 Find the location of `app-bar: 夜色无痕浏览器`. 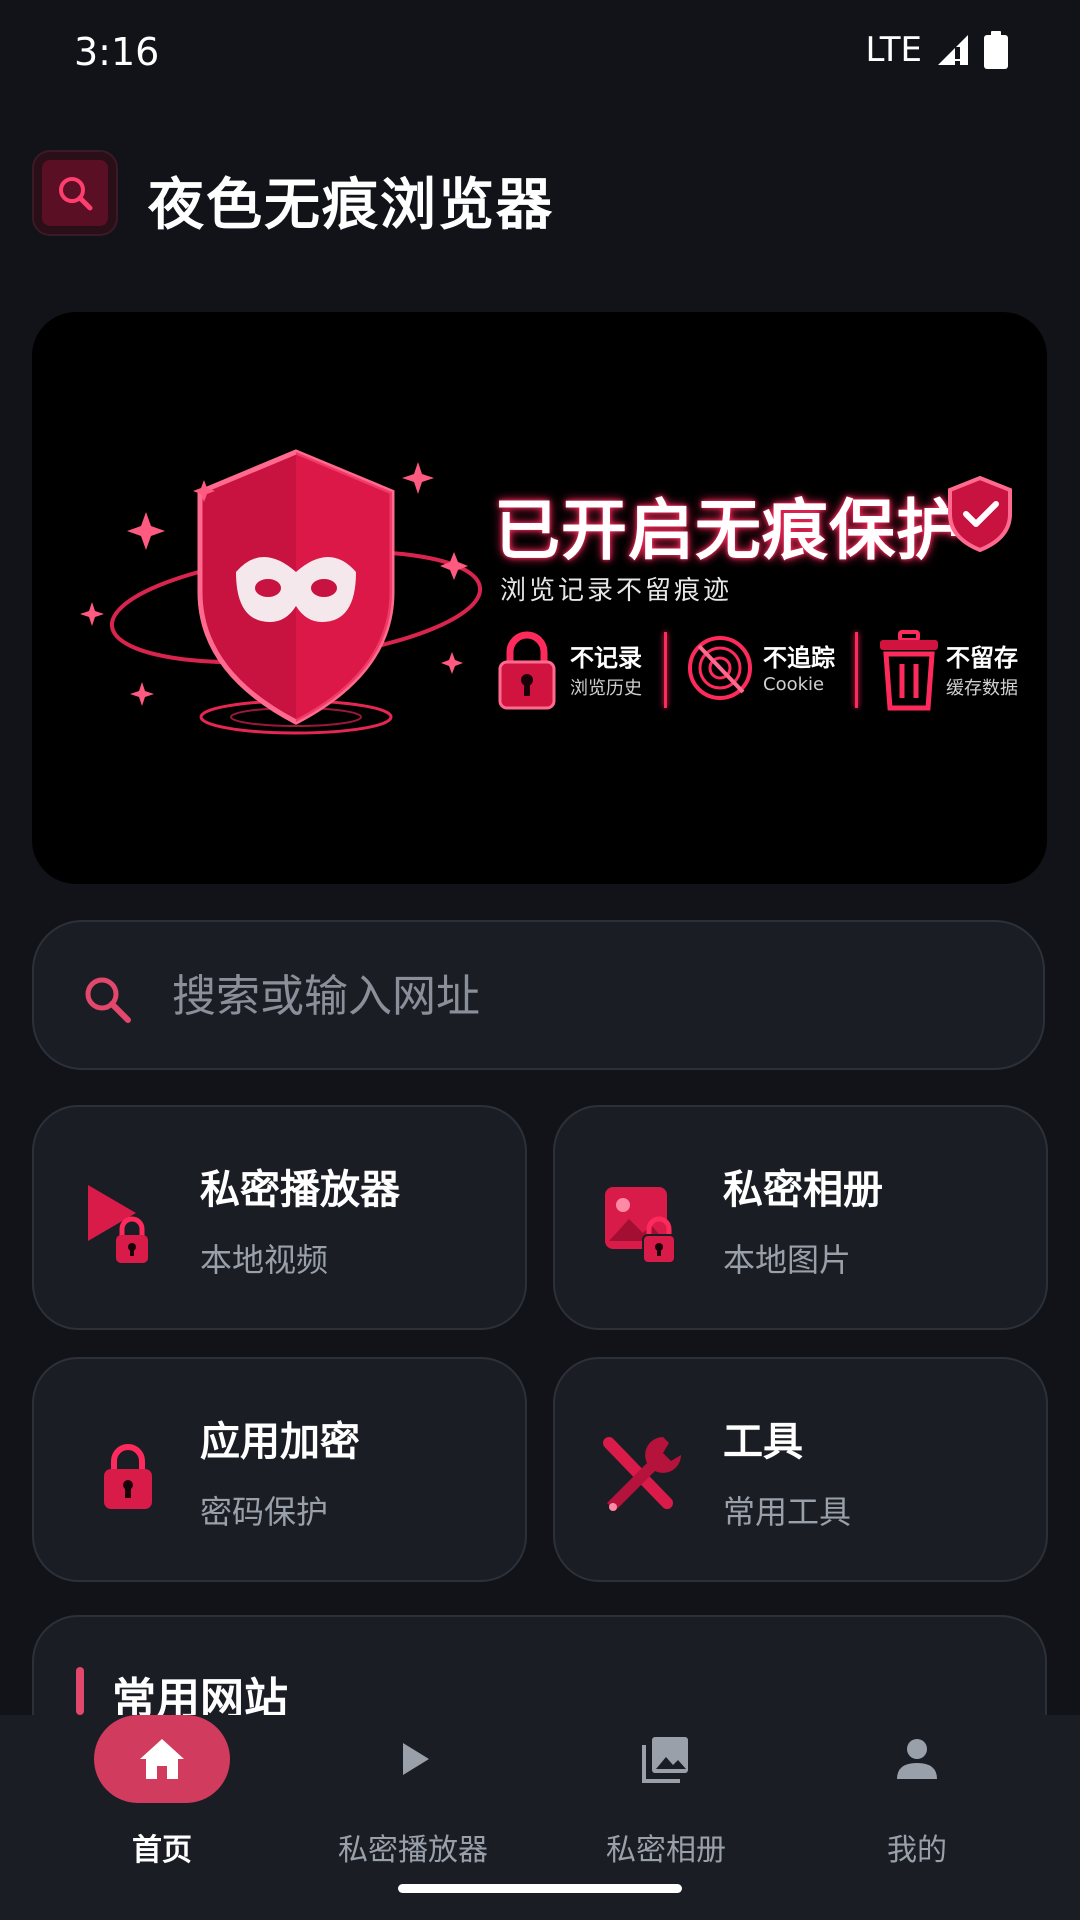

app-bar: 夜色无痕浏览器 is located at coordinates (540, 197).